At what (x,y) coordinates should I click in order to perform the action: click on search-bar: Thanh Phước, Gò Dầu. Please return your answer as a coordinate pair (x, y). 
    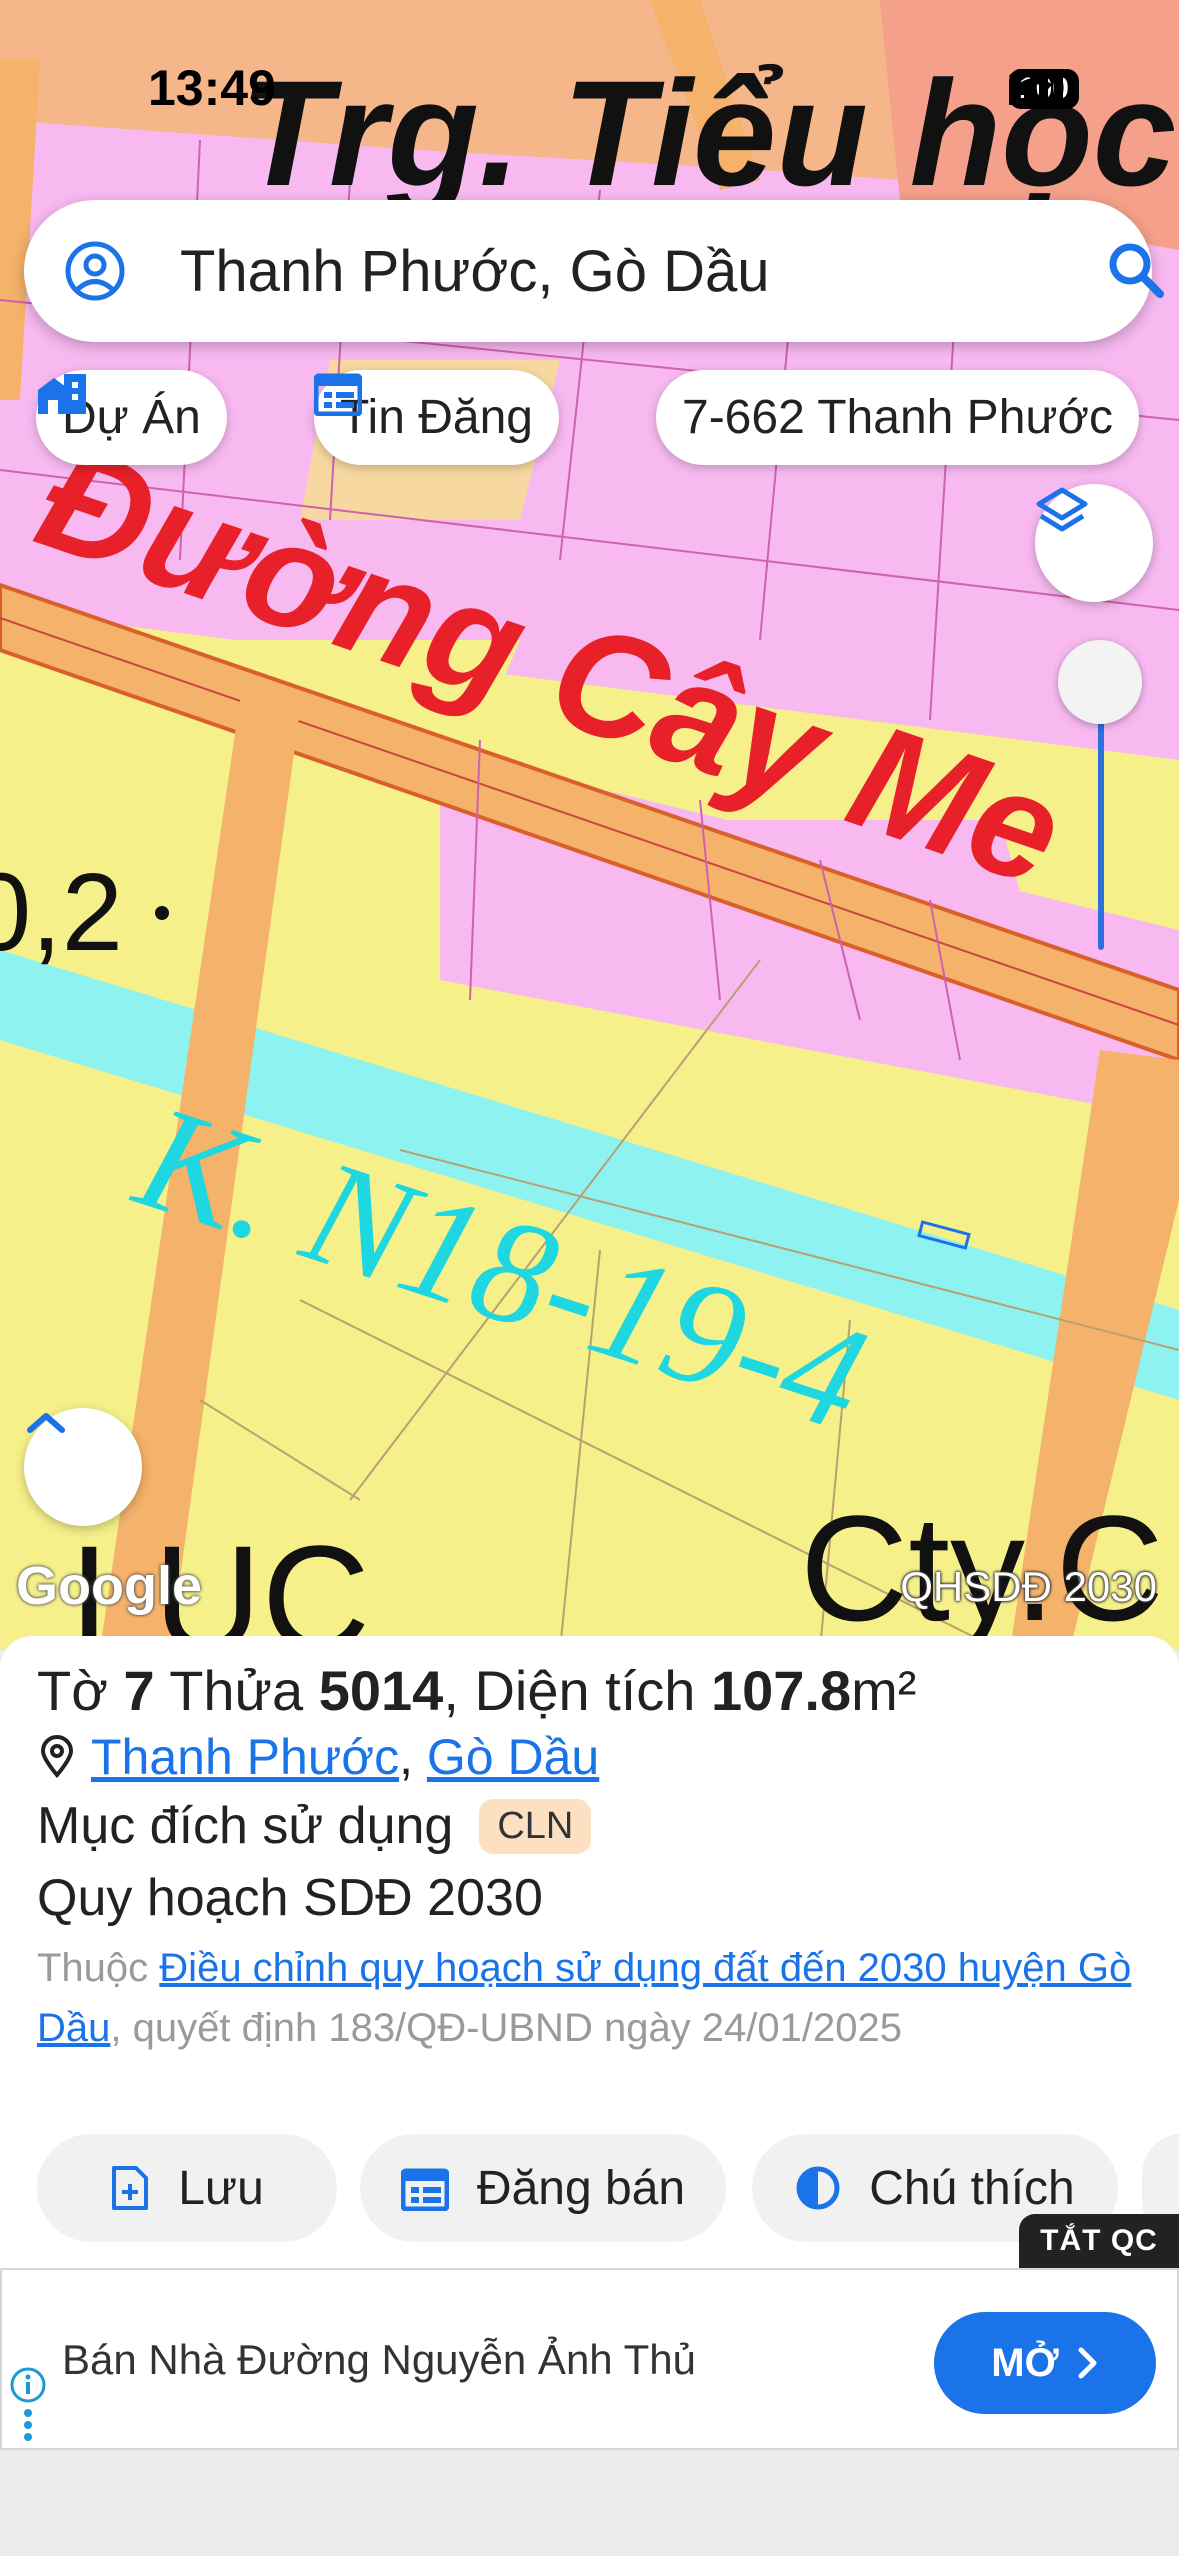
    Looking at the image, I should click on (594, 271).